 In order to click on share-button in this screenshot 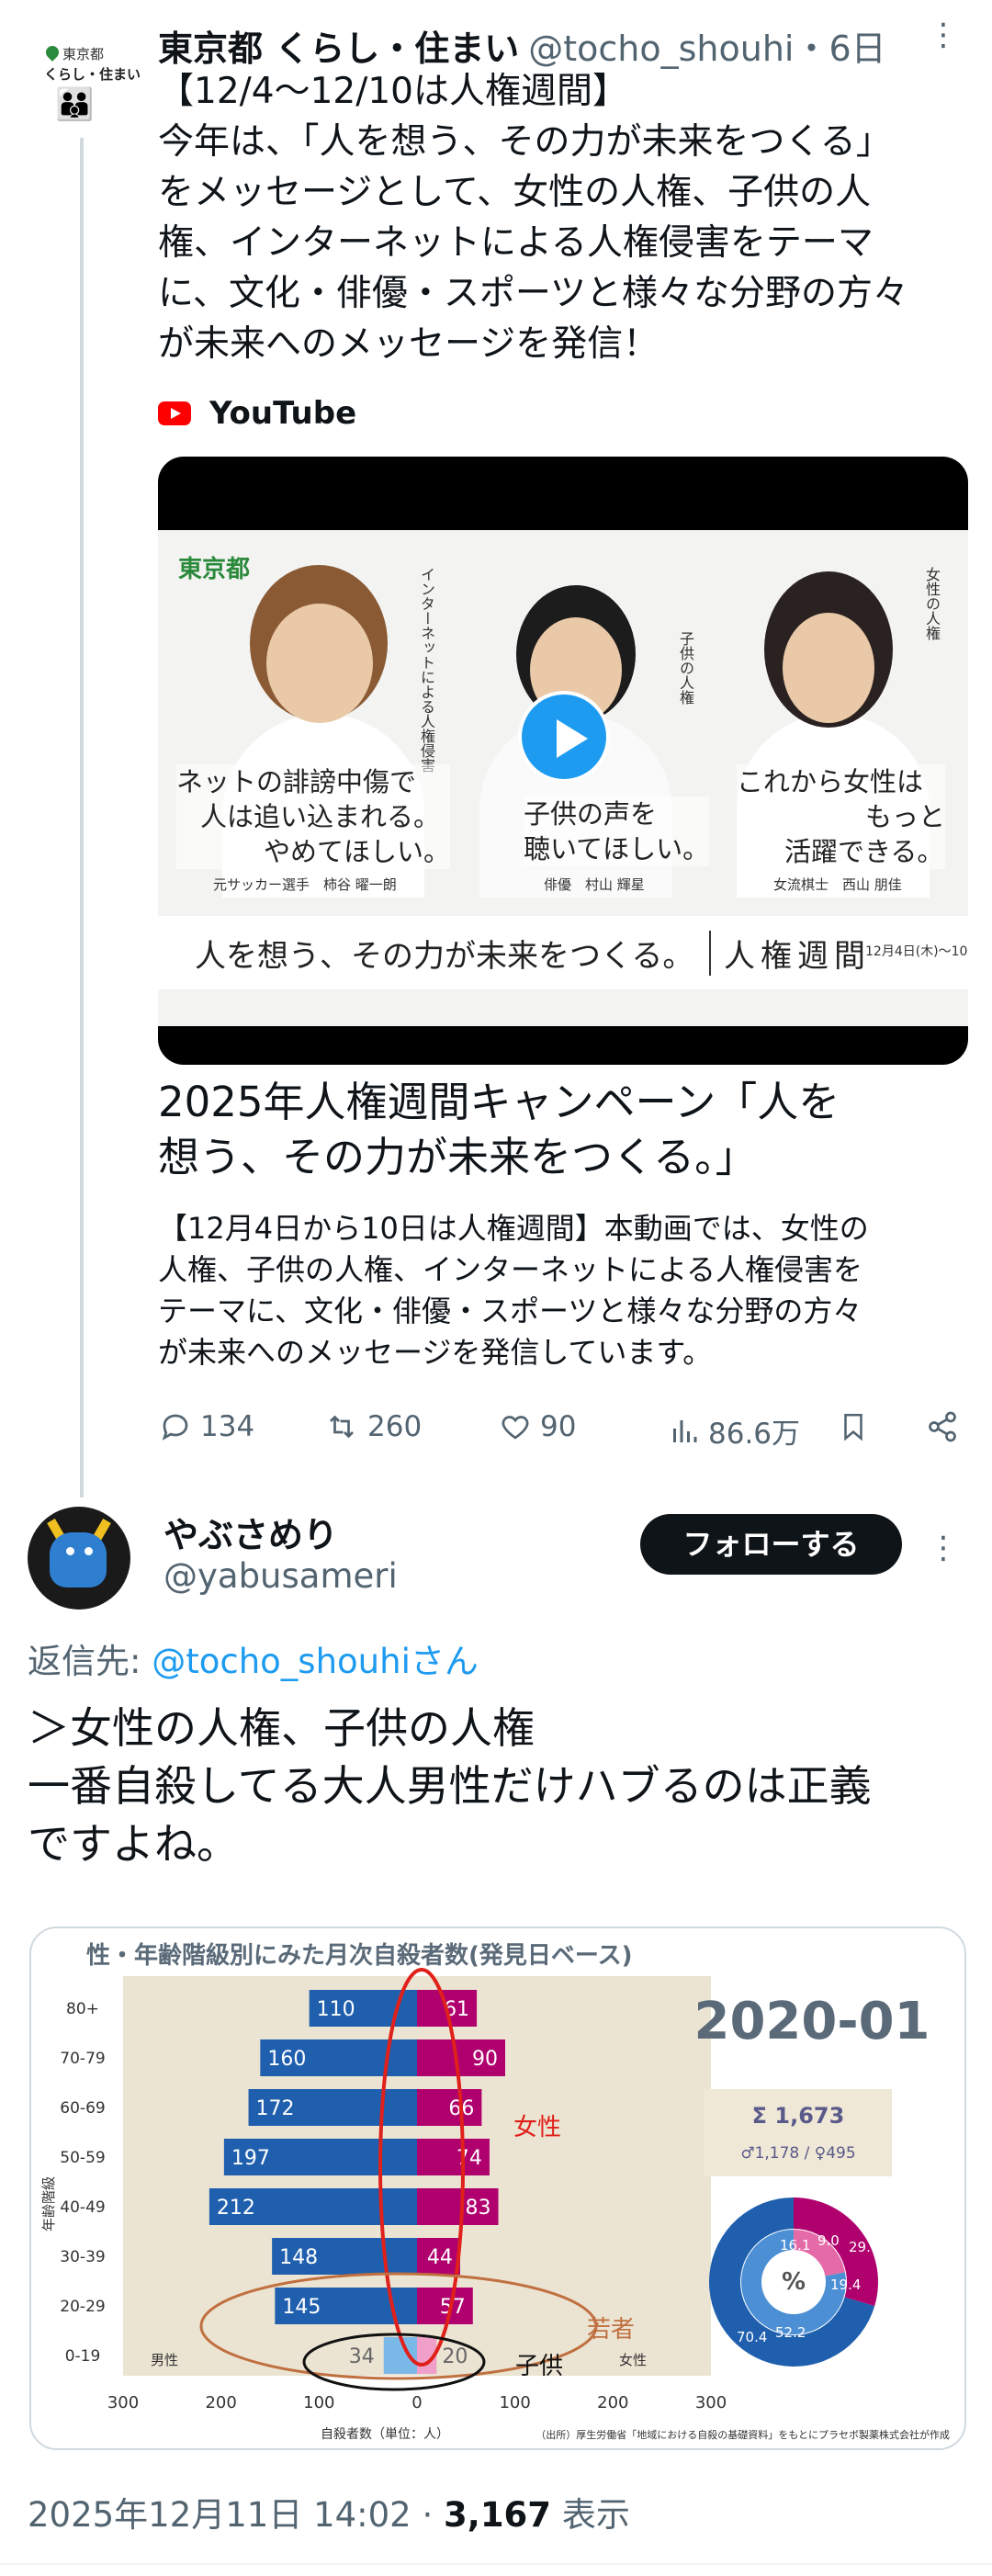, I will do `click(942, 1426)`.